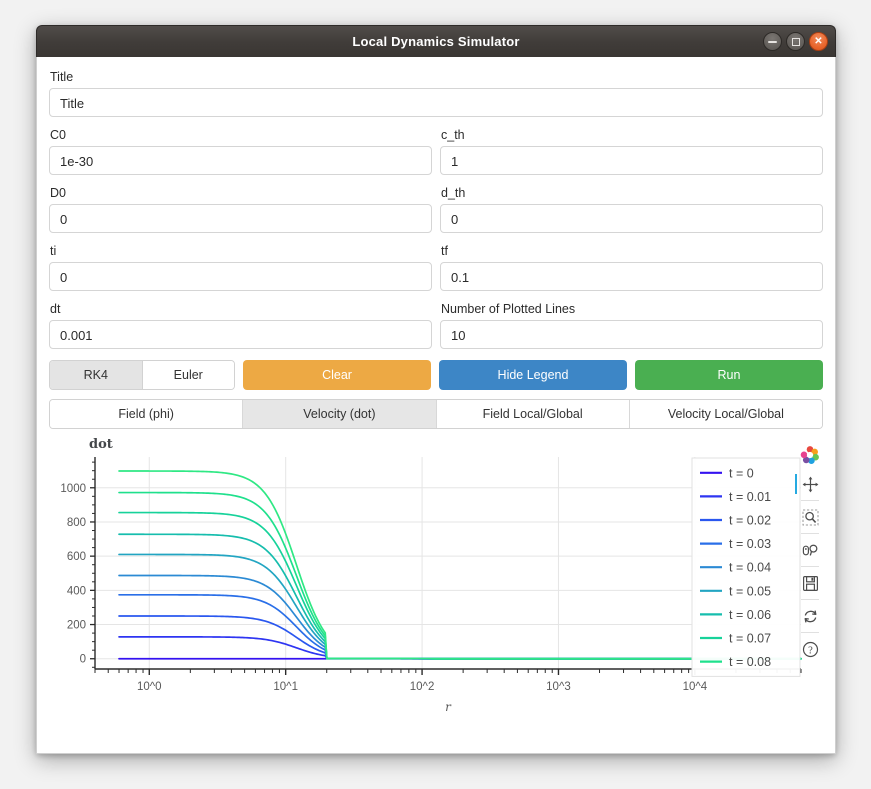 This screenshot has width=871, height=789. What do you see at coordinates (631, 334) in the screenshot?
I see `input-nlines: 10` at bounding box center [631, 334].